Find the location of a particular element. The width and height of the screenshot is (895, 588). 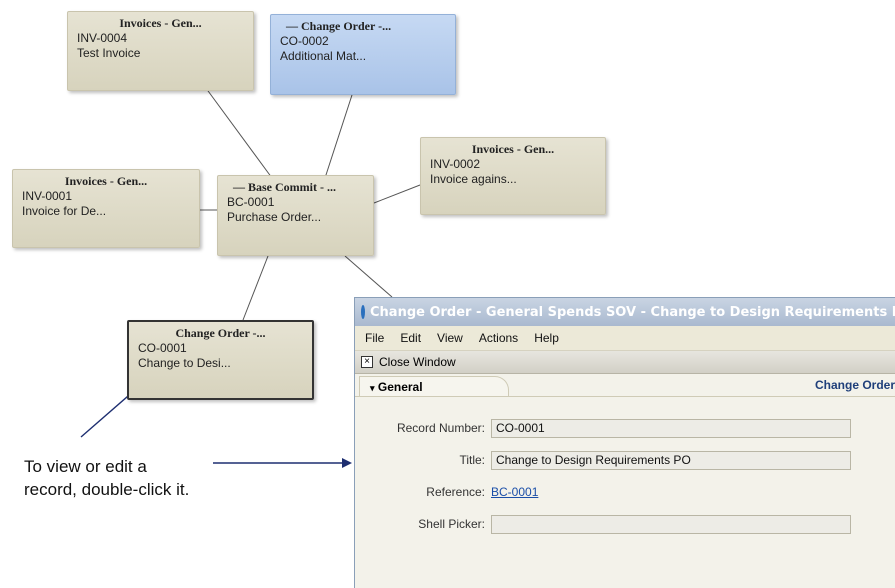

reference-label: Reference: is located at coordinates (455, 492).